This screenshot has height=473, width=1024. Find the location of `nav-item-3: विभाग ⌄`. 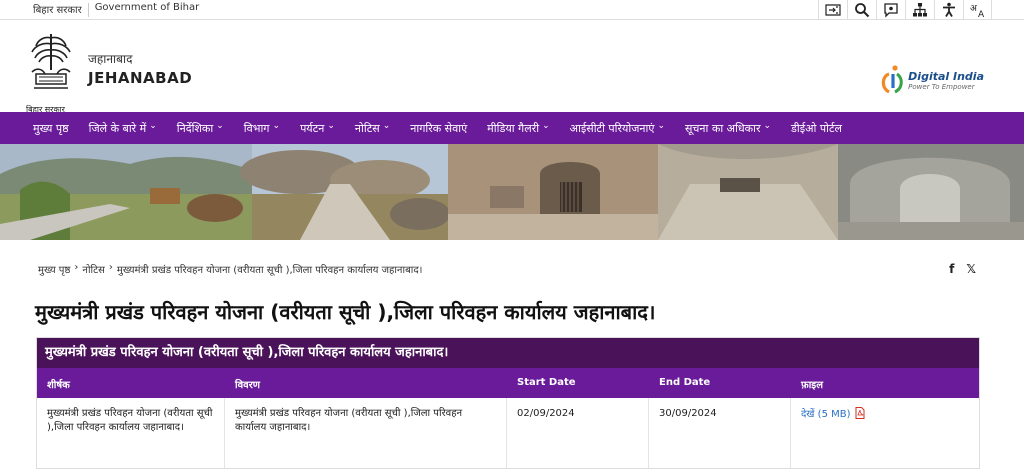

nav-item-3: विभाग ⌄ is located at coordinates (262, 128).